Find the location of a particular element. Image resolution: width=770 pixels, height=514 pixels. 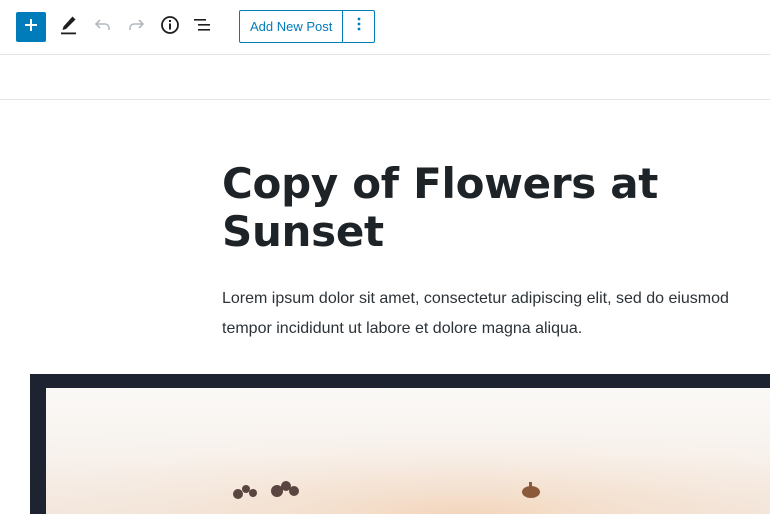

add-new-post-button: Add New Post is located at coordinates (292, 26).